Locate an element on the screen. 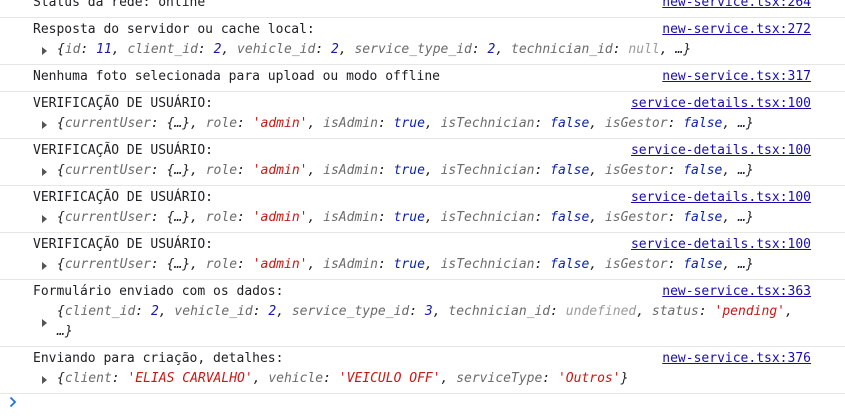 Image resolution: width=845 pixels, height=420 pixels. object-token: serviceType is located at coordinates (499, 378).